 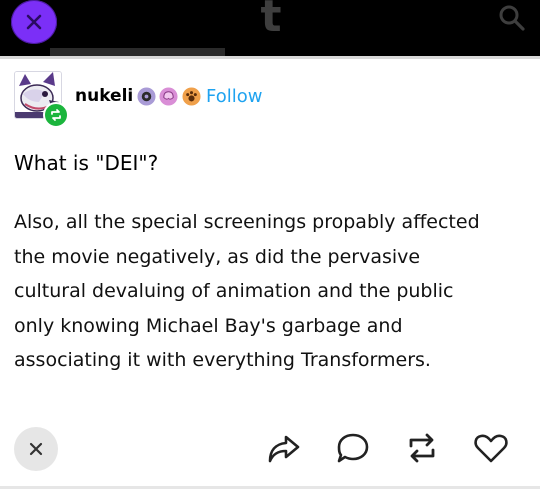 I want to click on follow-button: Follow, so click(x=234, y=96).